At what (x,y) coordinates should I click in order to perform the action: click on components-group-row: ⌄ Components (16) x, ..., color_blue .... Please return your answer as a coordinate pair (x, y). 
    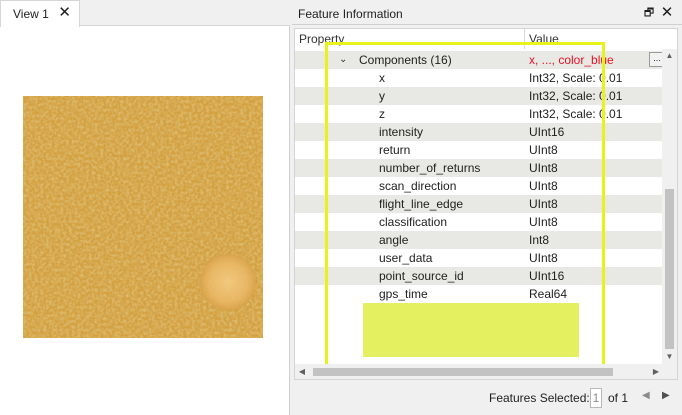
    Looking at the image, I should click on (480, 60).